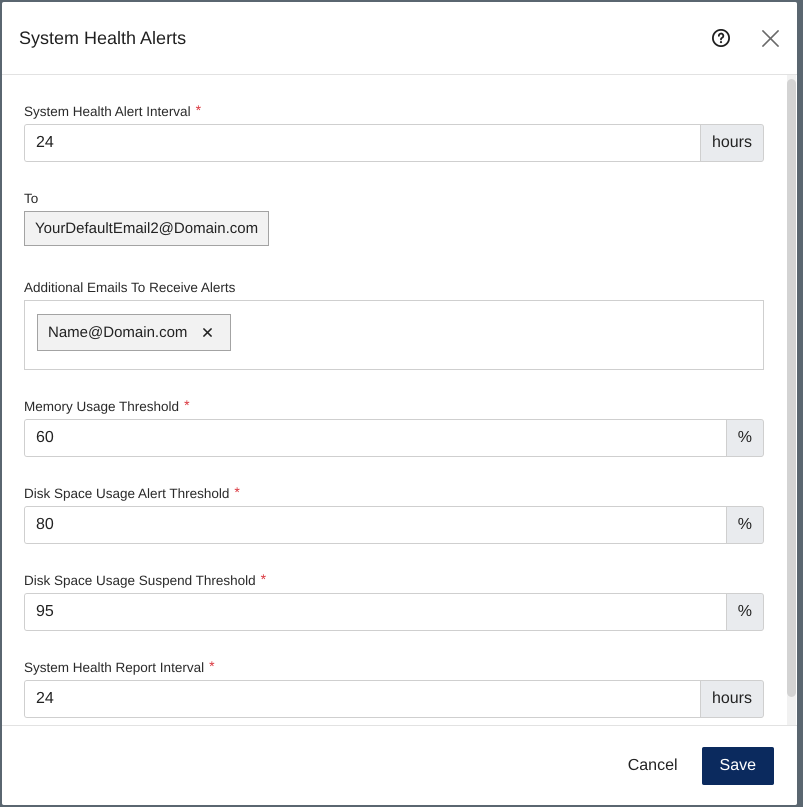 This screenshot has height=807, width=803. I want to click on input-field: 80, so click(375, 525).